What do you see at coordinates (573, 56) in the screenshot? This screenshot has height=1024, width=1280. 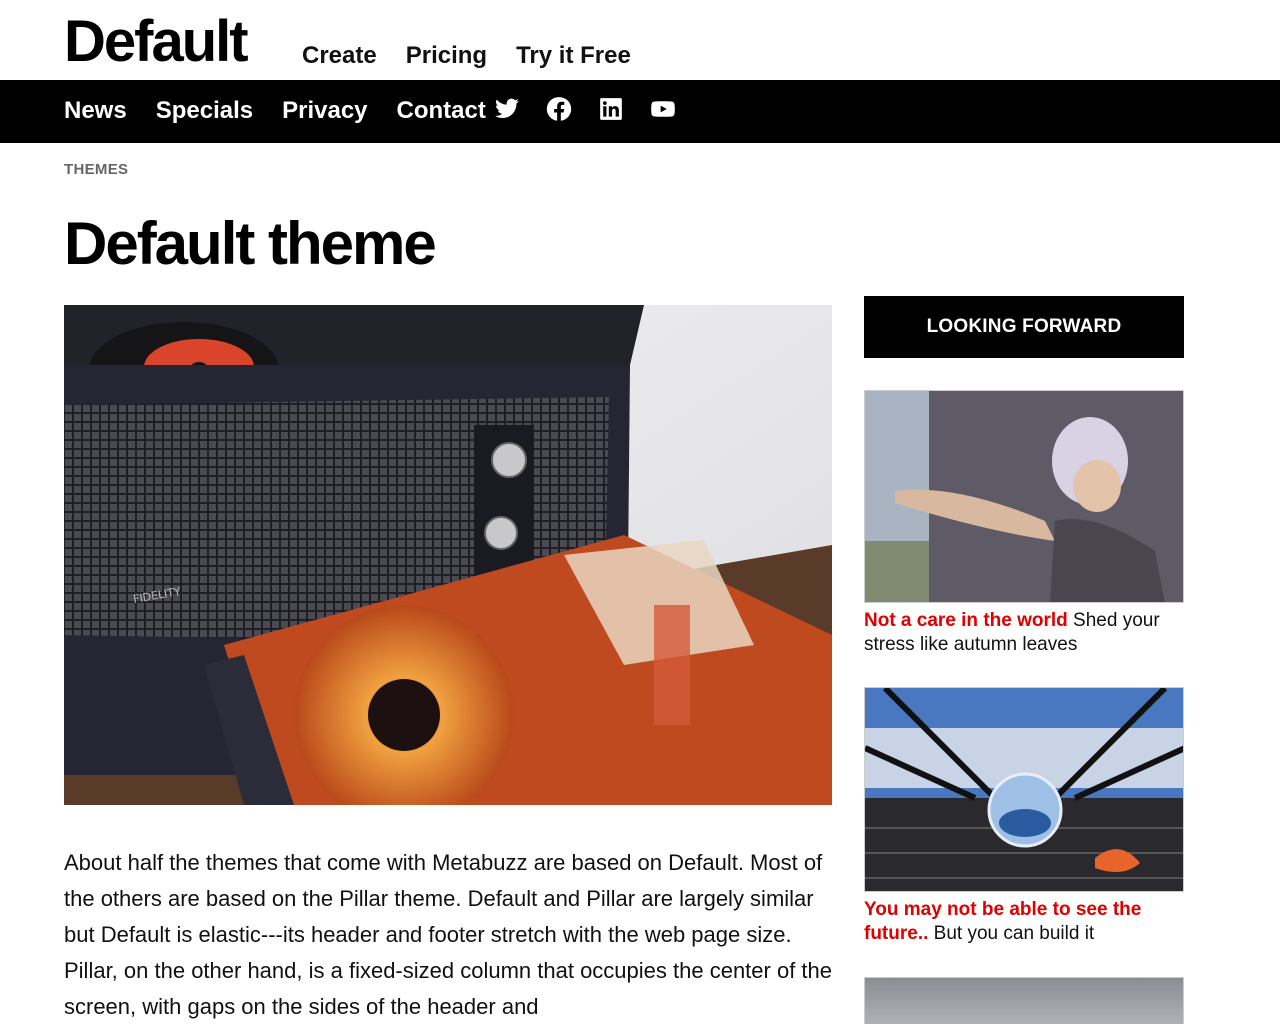 I see `top-nav-try-free: Try it Free` at bounding box center [573, 56].